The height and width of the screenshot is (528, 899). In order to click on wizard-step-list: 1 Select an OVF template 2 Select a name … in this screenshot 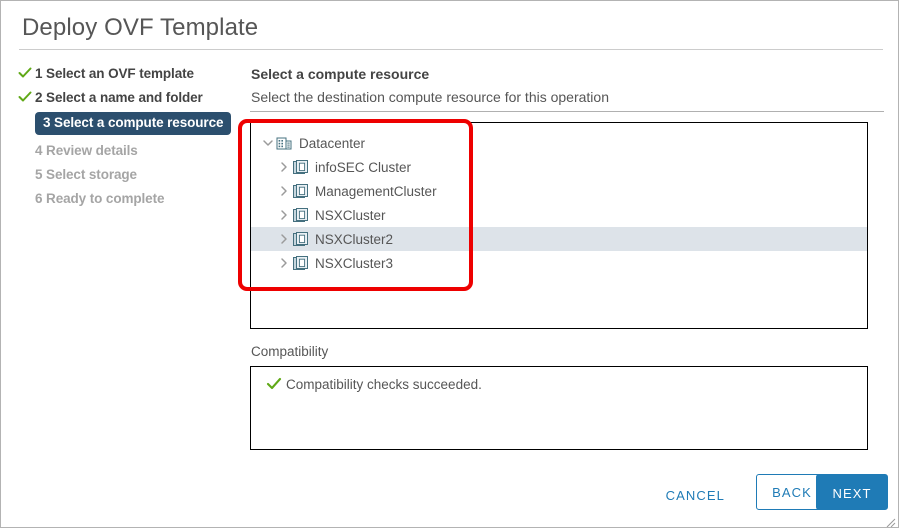, I will do `click(129, 135)`.